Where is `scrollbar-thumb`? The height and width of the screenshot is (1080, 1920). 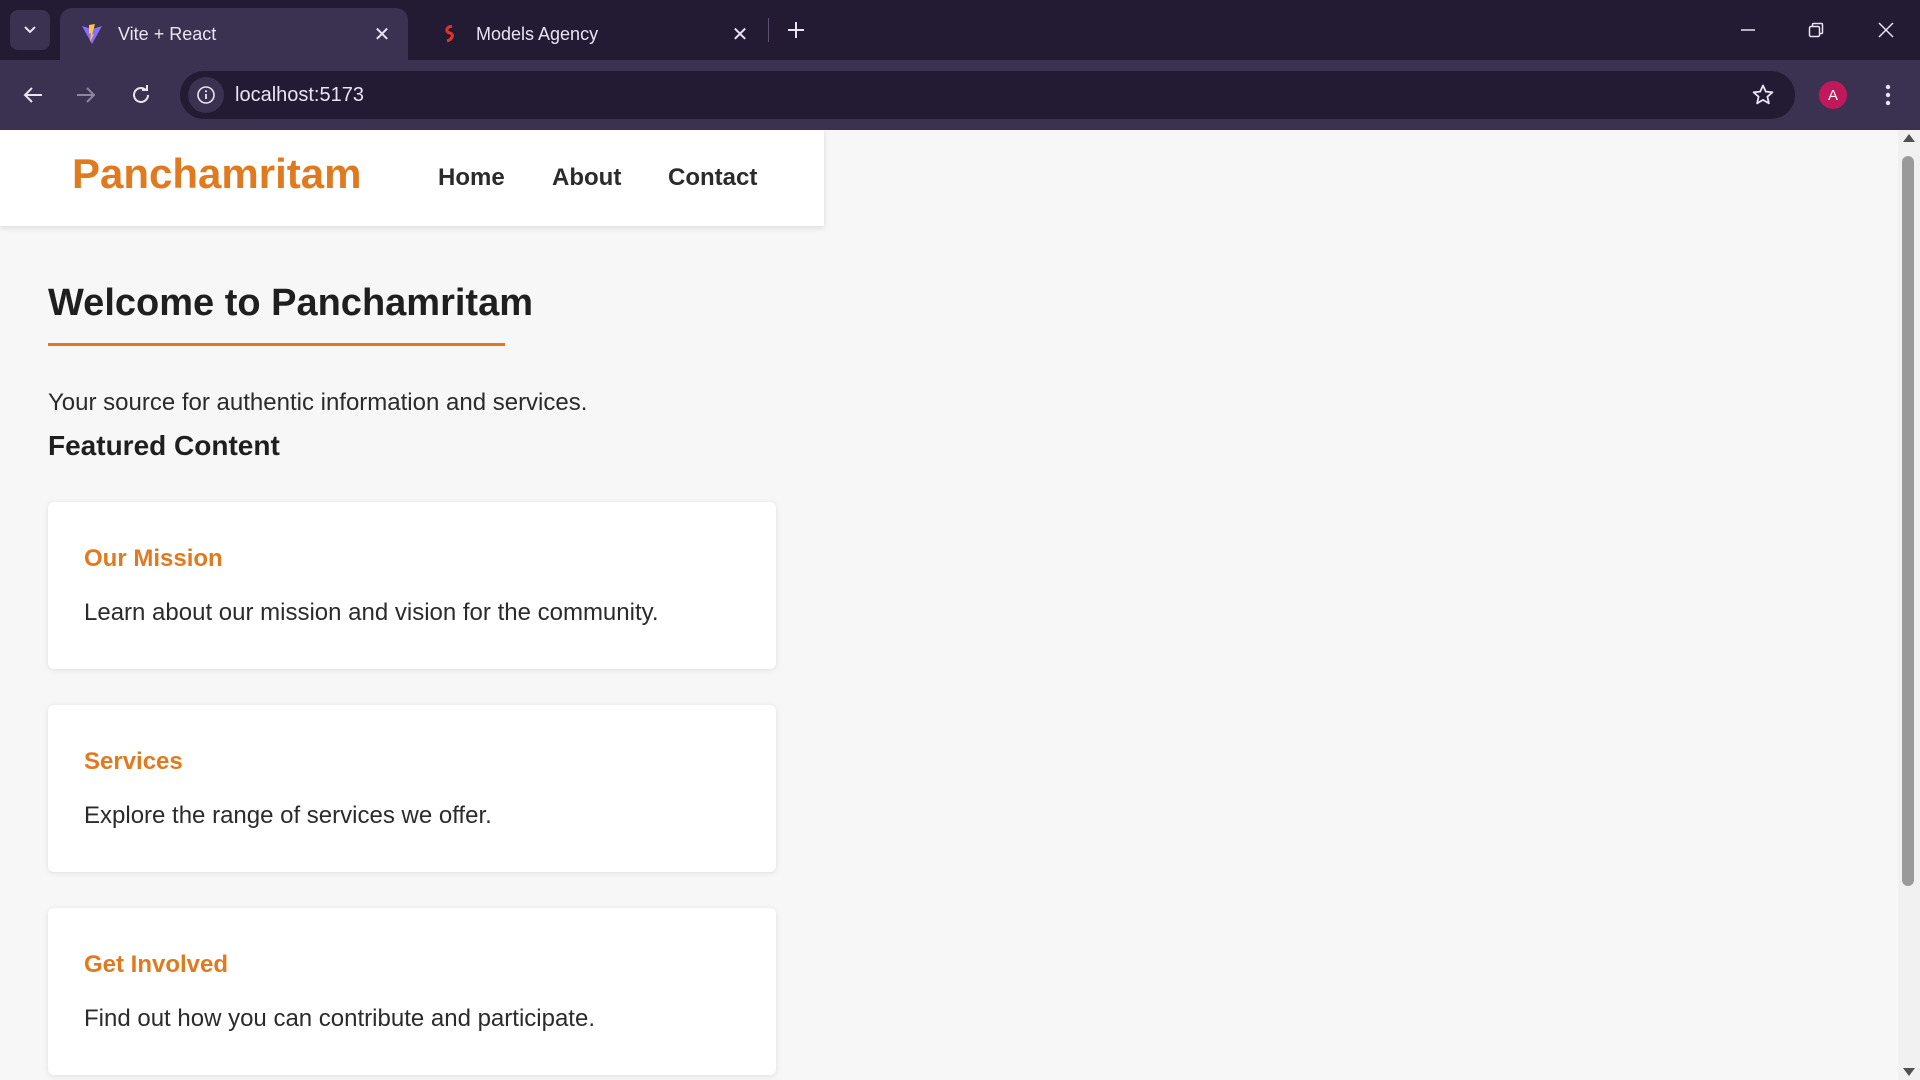
scrollbar-thumb is located at coordinates (1908, 521).